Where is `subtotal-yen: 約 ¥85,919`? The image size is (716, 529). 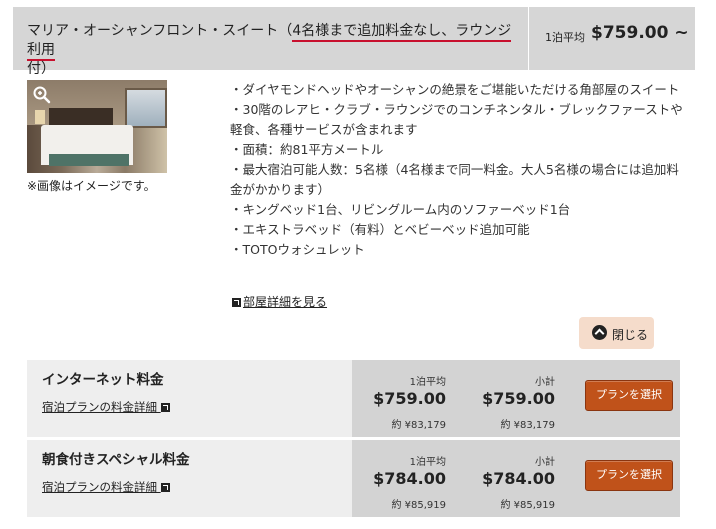 subtotal-yen: 約 ¥85,919 is located at coordinates (527, 505).